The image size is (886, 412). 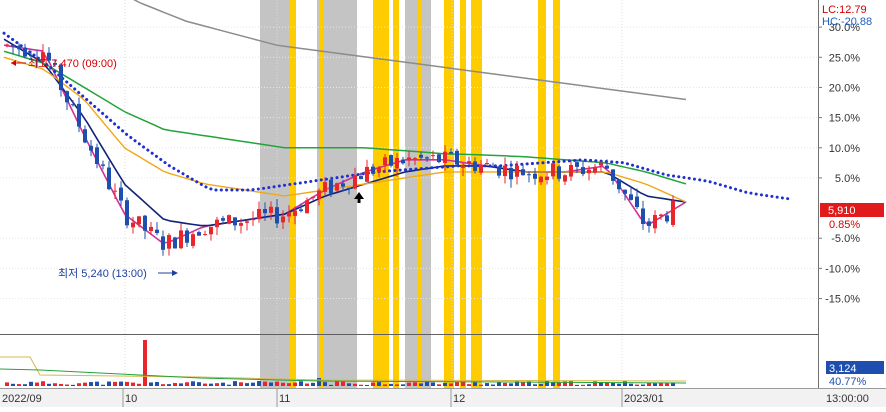 I want to click on hc-label: HC:-20.88, so click(x=847, y=22).